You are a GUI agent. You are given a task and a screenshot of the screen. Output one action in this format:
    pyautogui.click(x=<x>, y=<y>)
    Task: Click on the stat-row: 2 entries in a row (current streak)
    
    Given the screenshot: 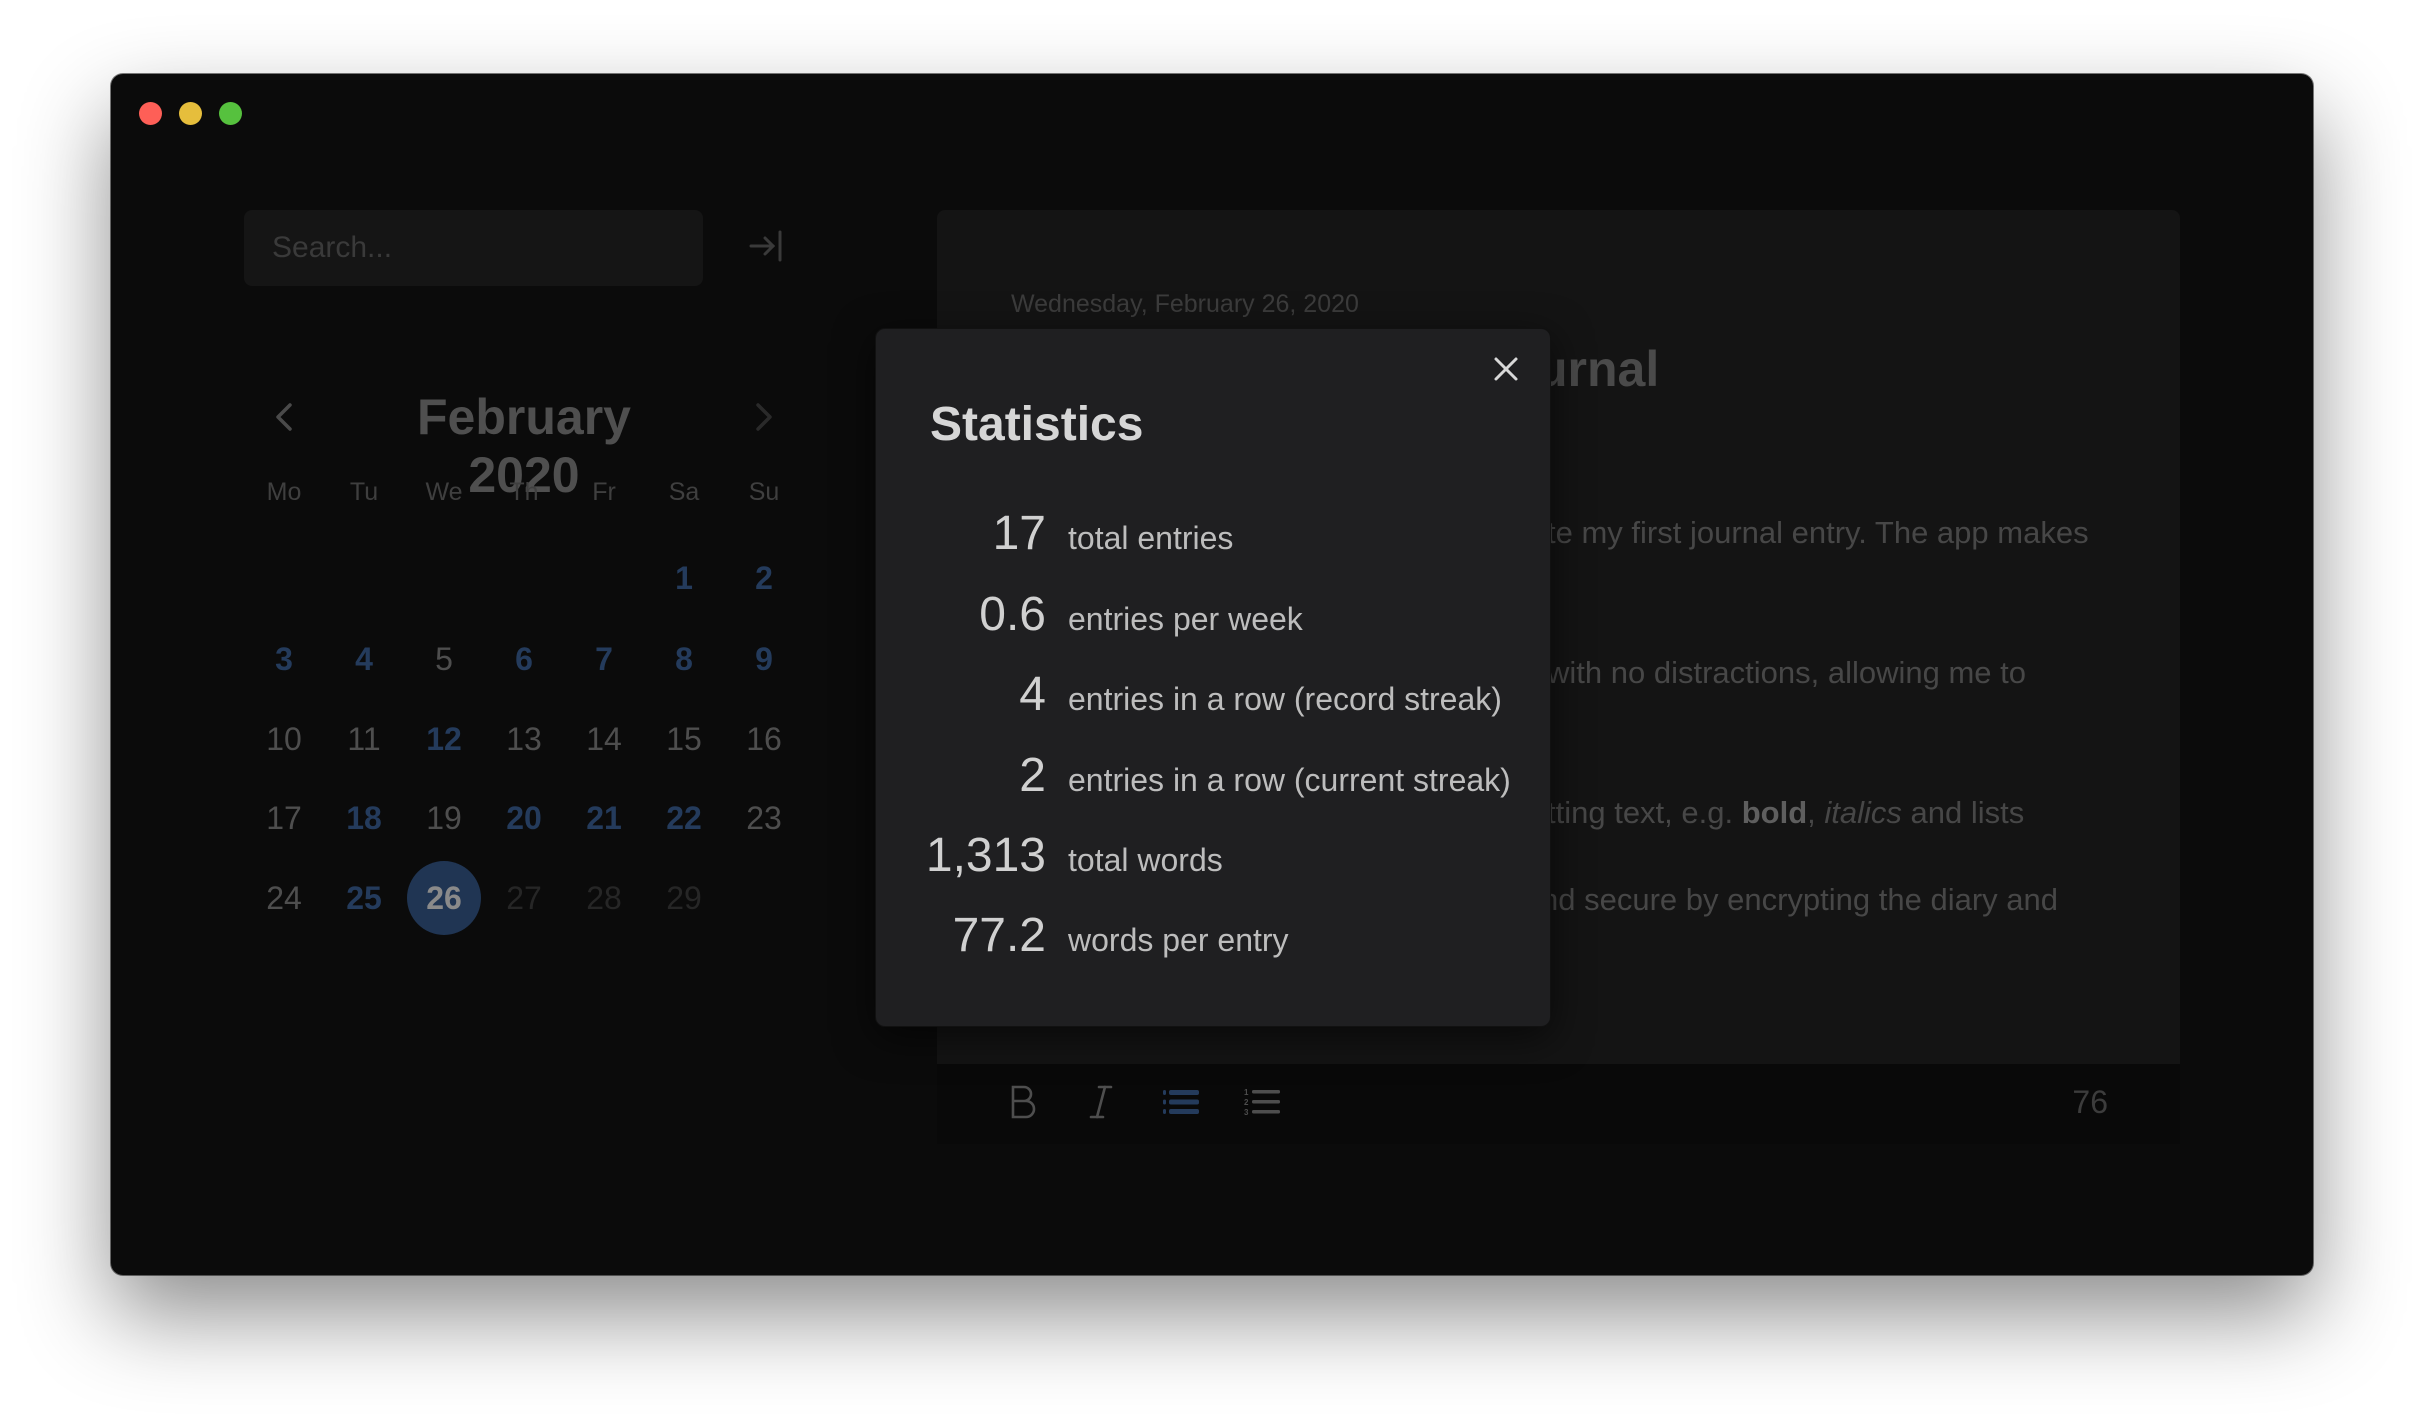 What is the action you would take?
    pyautogui.click(x=1213, y=773)
    